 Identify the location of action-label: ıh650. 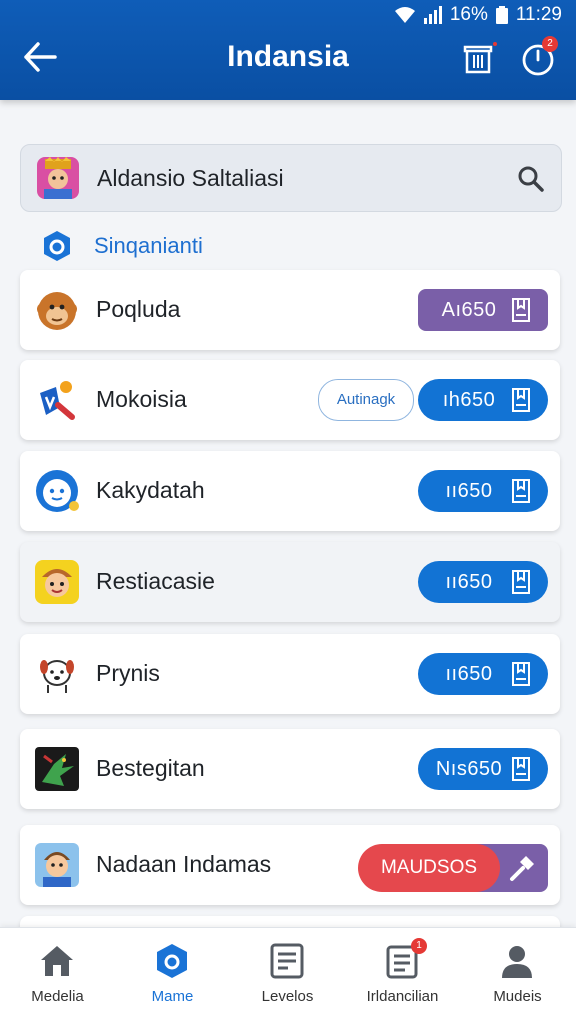
(469, 399).